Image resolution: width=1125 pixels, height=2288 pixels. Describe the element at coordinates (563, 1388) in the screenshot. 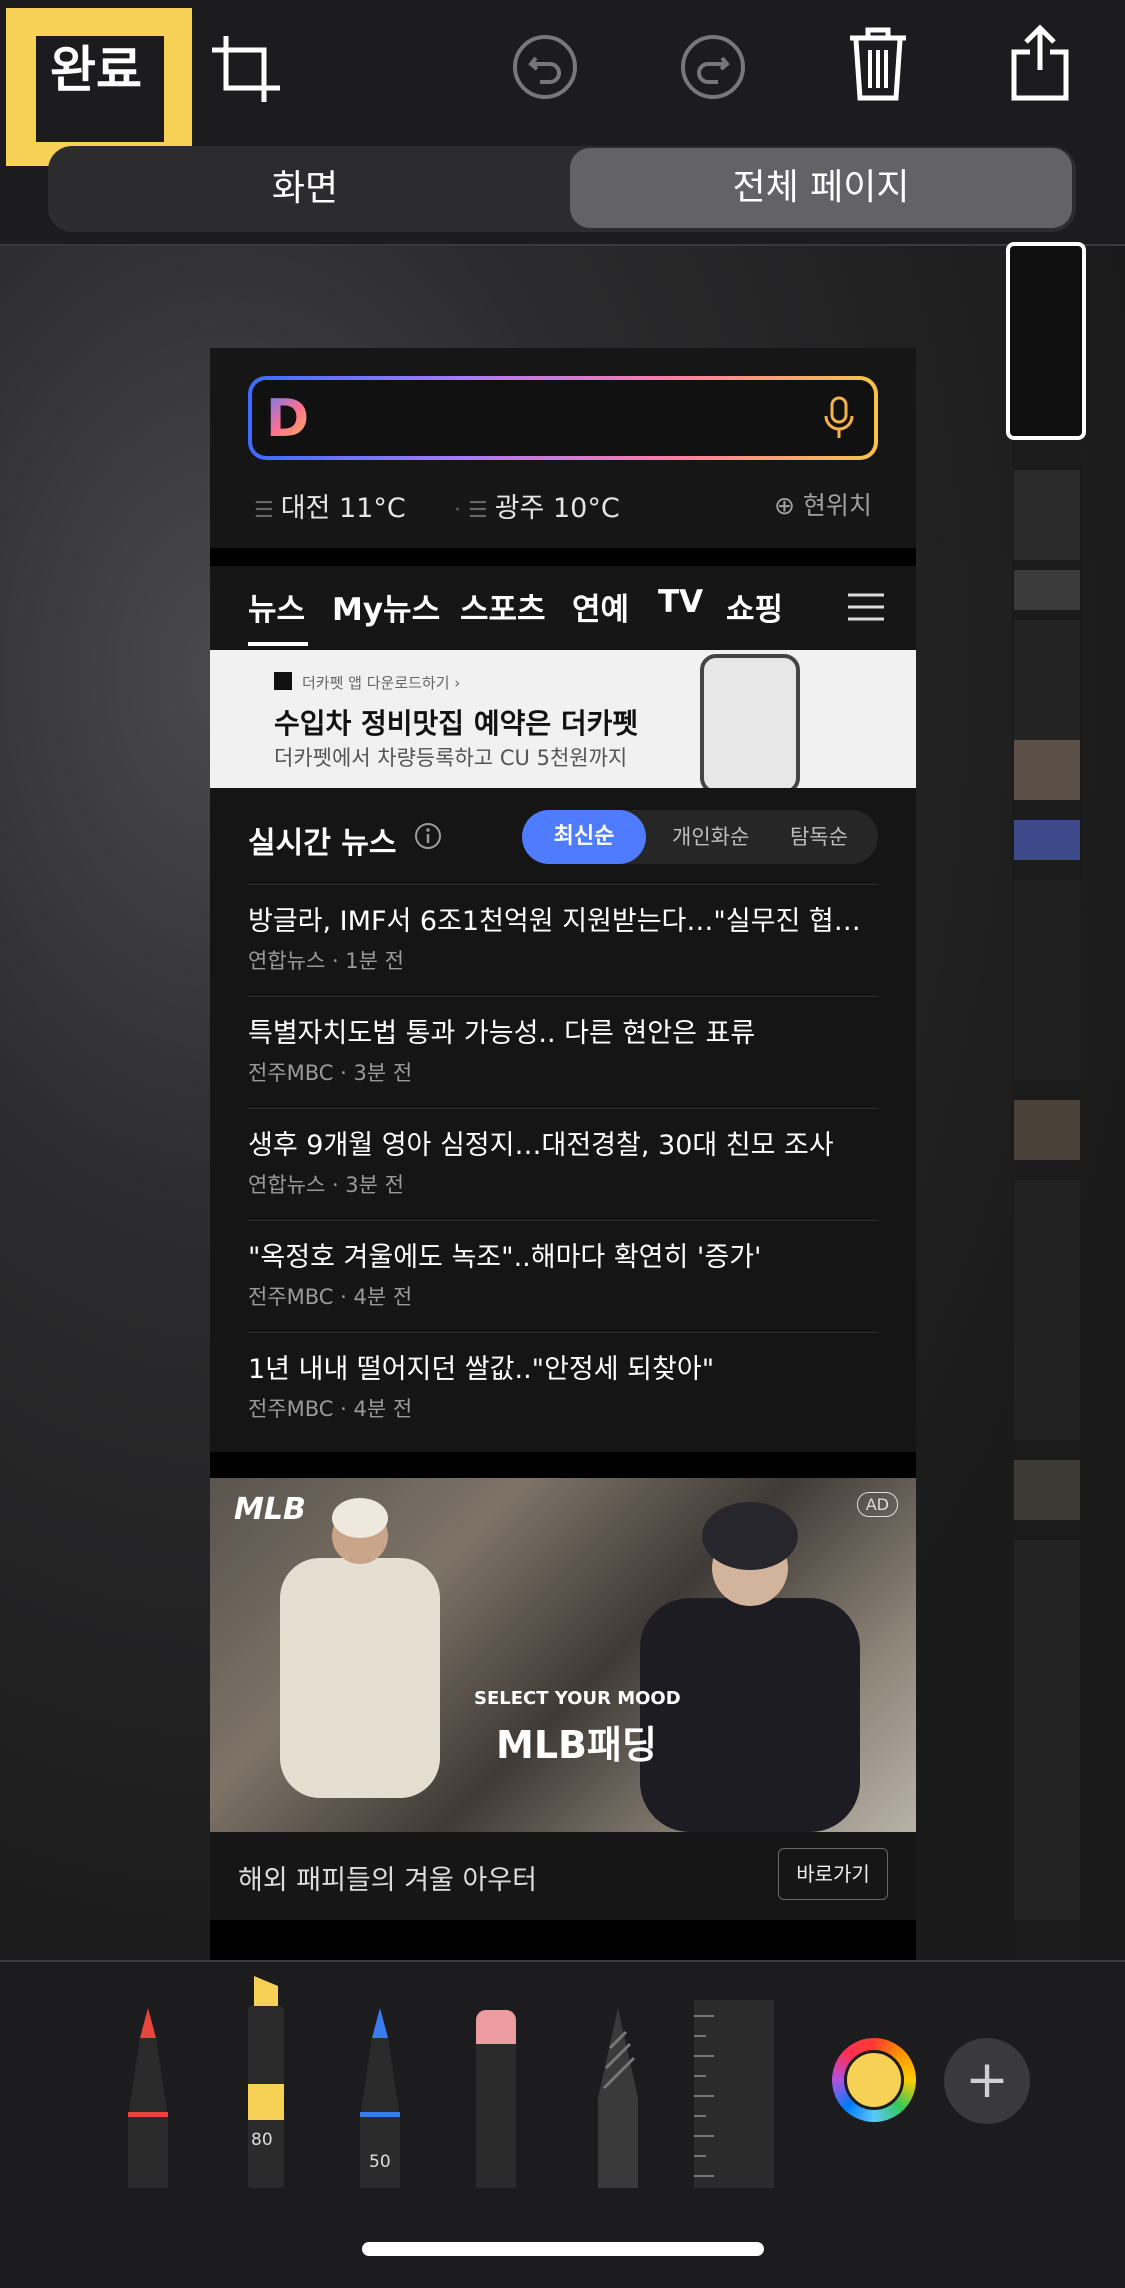

I see `news-list-item: 1년 내내 떨어지던 쌀값.."안정세 되찾아" 전주MBC · 4분 전` at that location.